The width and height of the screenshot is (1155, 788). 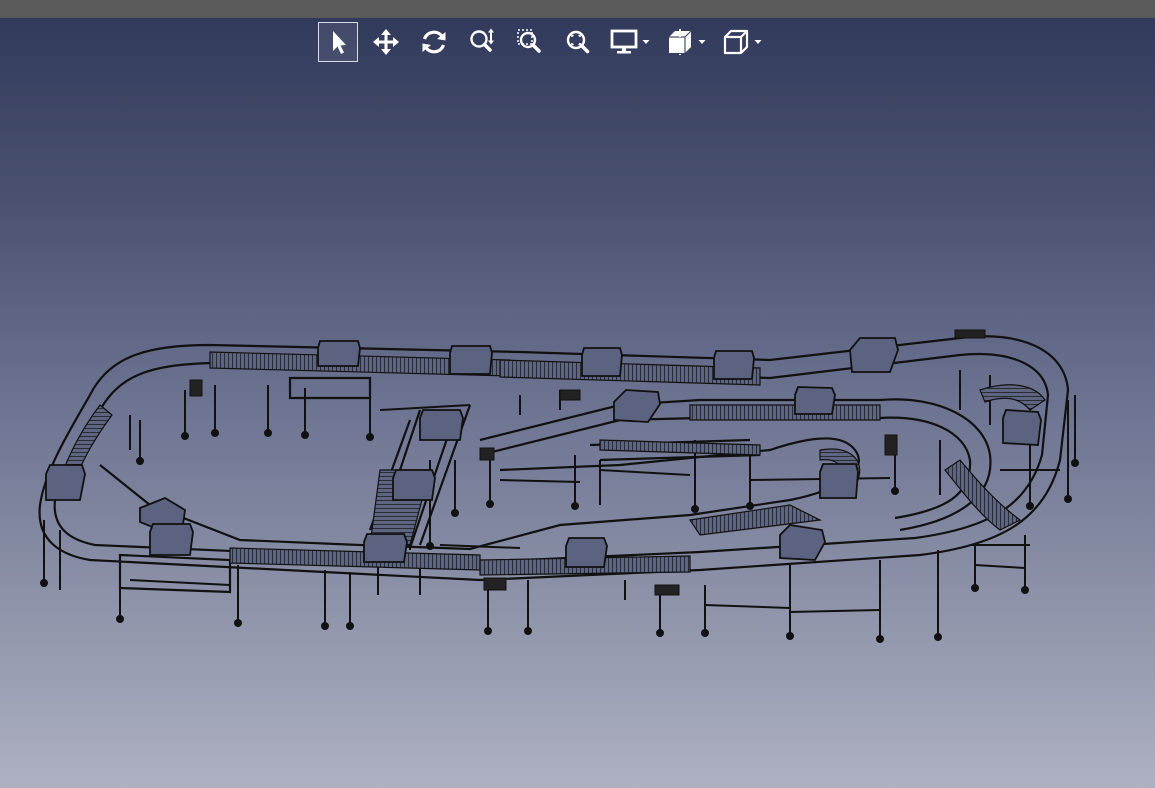 I want to click on pan-tool-button, so click(x=386, y=42).